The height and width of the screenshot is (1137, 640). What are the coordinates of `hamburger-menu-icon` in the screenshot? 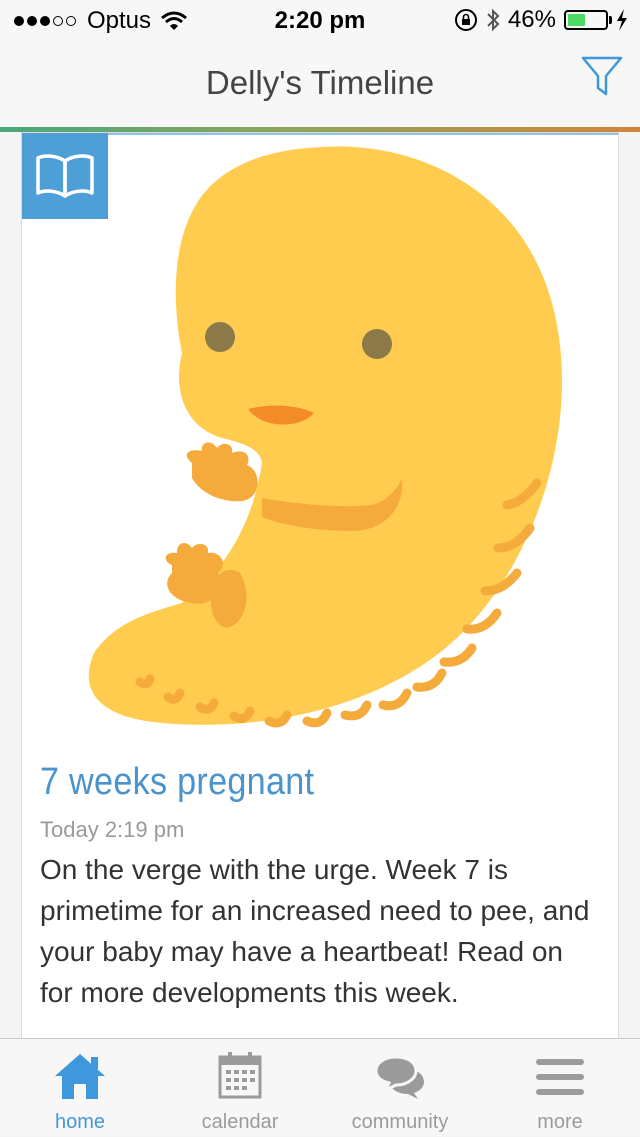 It's located at (560, 1077).